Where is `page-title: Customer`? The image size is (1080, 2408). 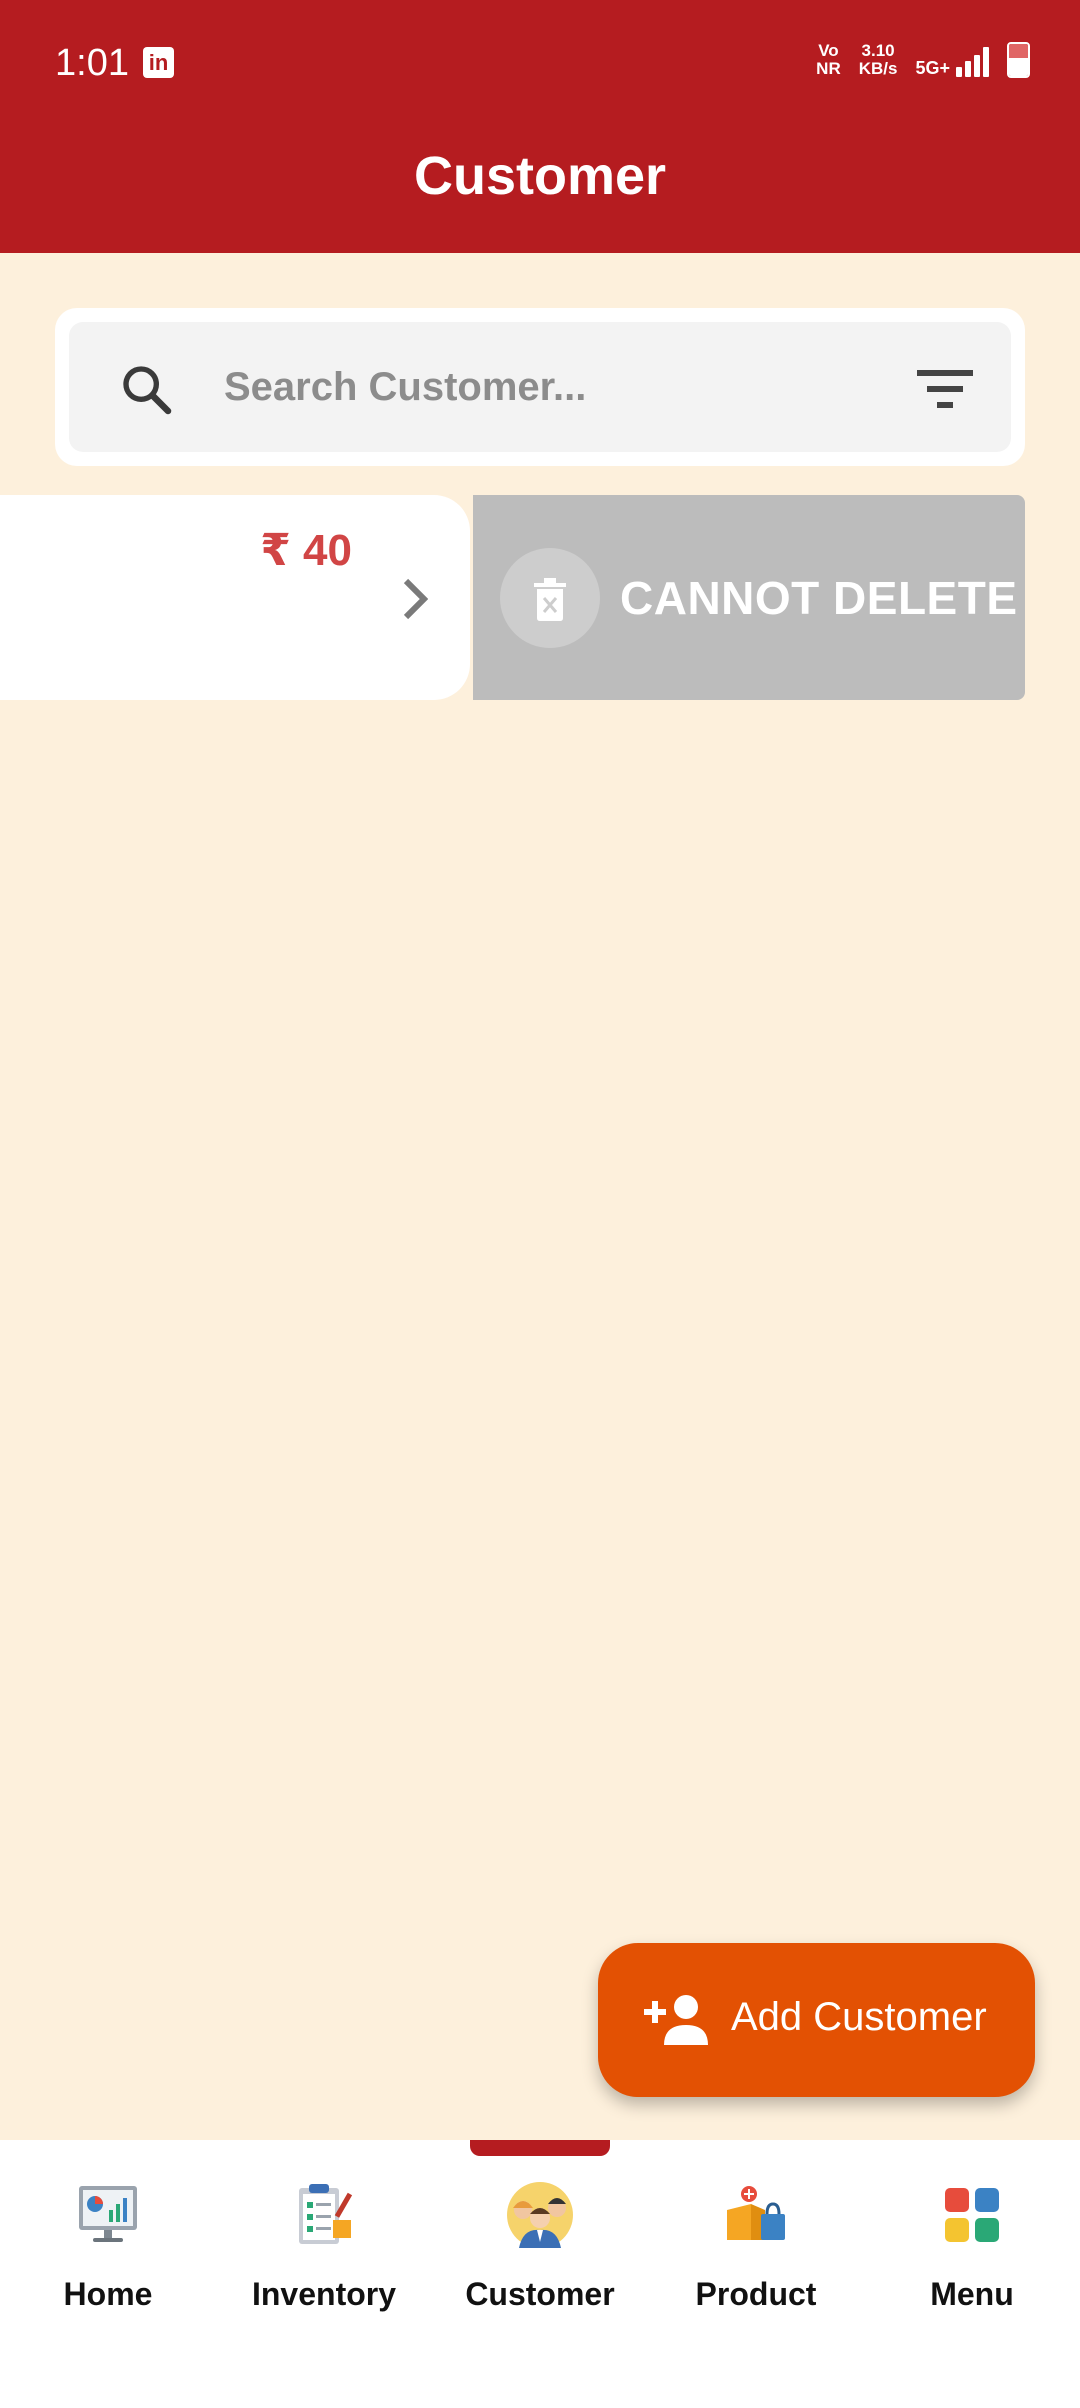 page-title: Customer is located at coordinates (540, 176).